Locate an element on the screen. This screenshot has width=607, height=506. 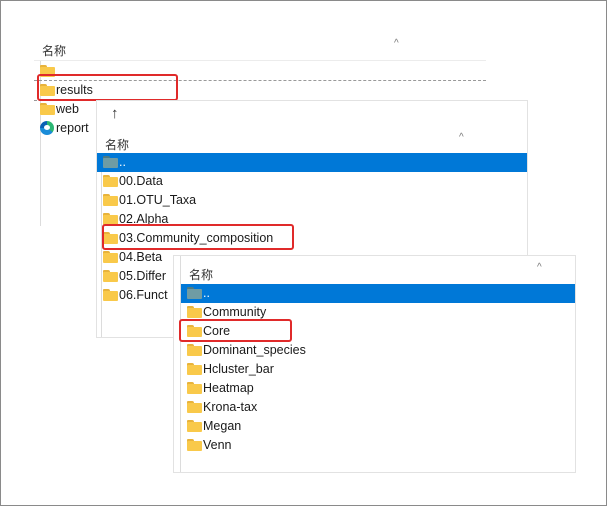
item-label: 01.OTU_Taxa is located at coordinates (158, 200).